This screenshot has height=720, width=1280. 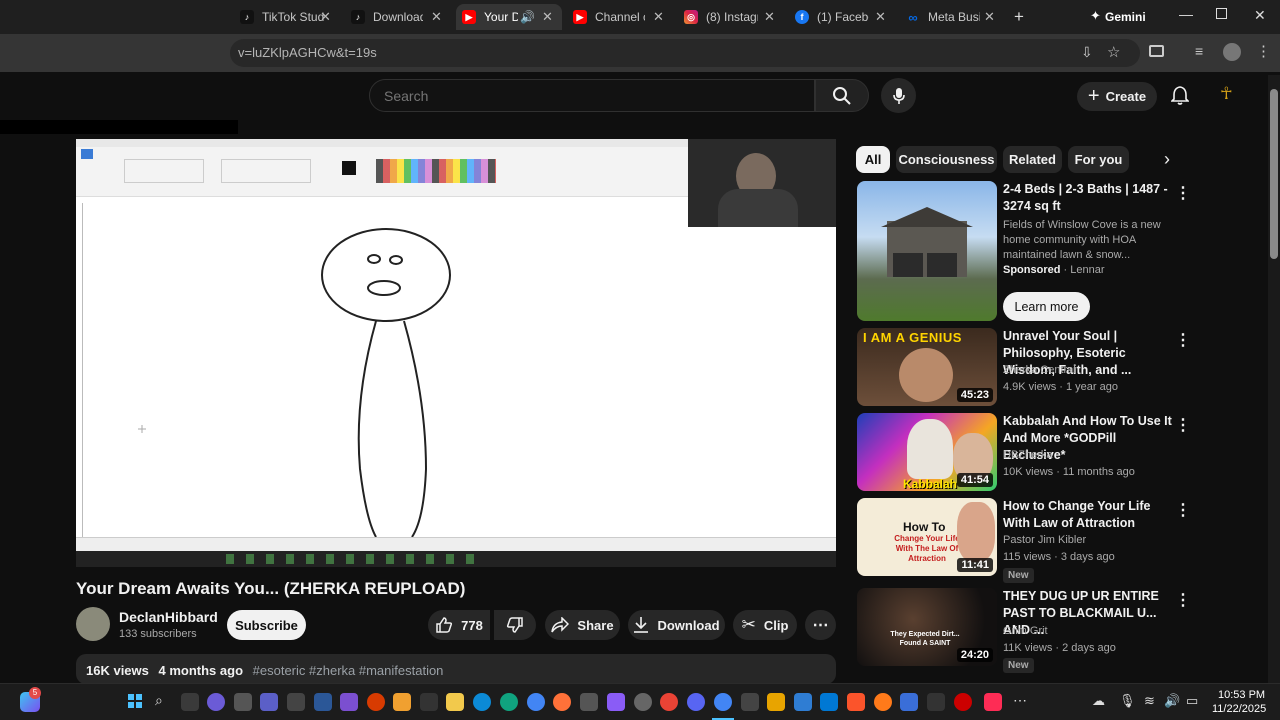 I want to click on task-view-icon, so click(x=190, y=702).